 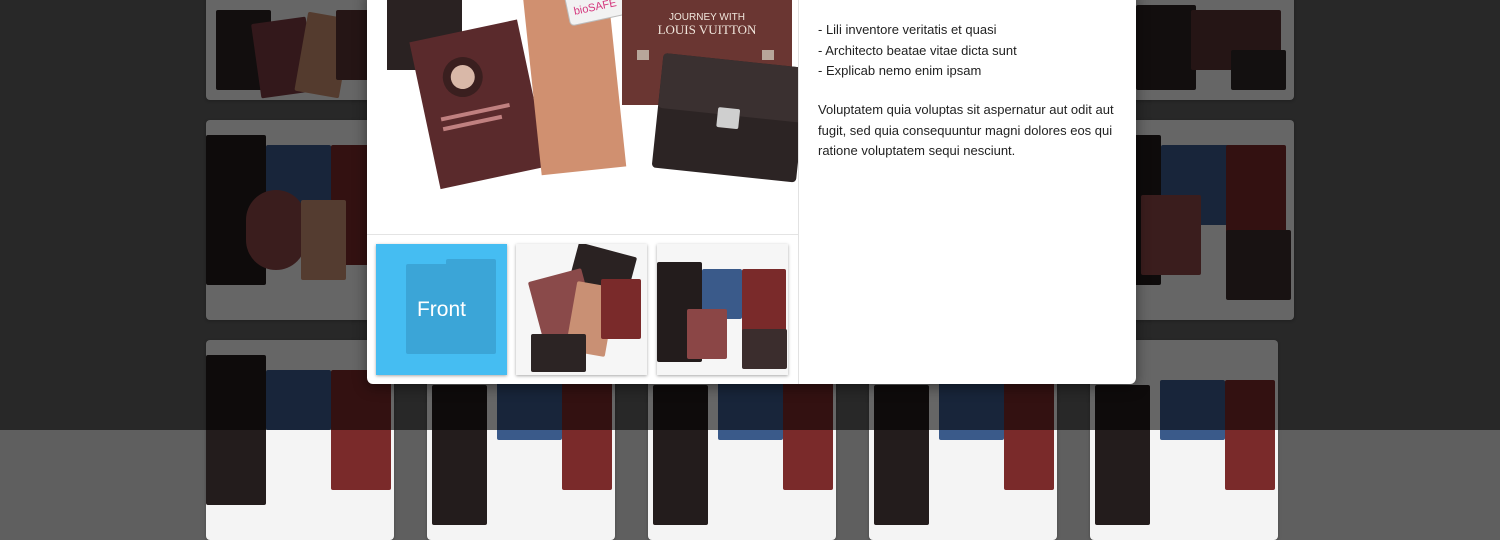 I want to click on main-product-image: bioSAFE JOURNEY WITH LOUIS VUITTON, so click(x=582, y=117).